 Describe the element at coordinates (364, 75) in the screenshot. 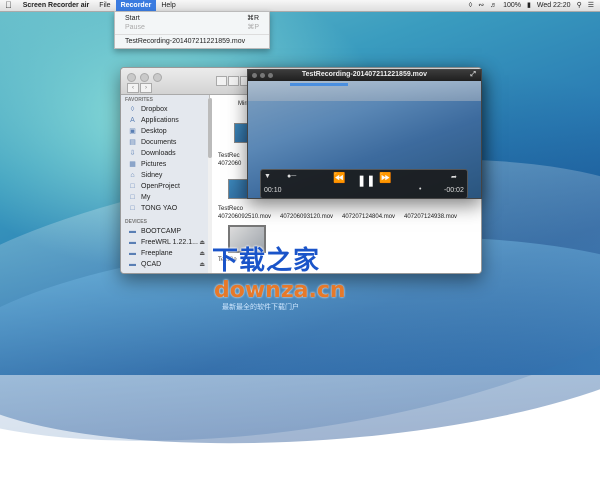

I see `player-titlebar: TestRecording-201407211221859.mov ⤢` at that location.